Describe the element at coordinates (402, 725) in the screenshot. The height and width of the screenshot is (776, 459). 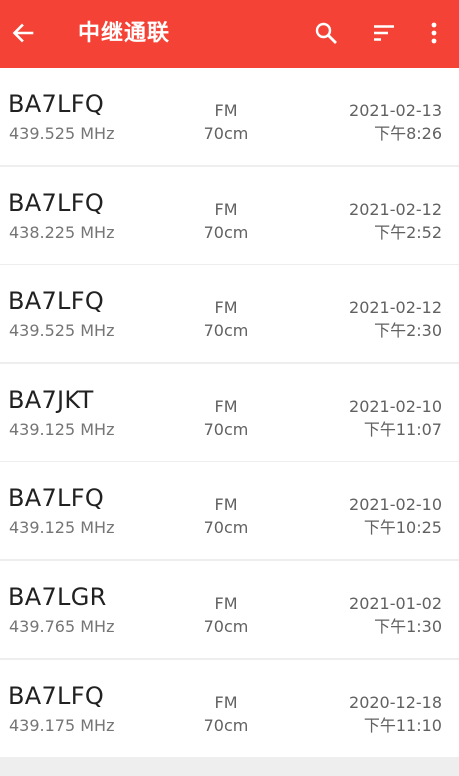
I see `time: 下午11:10` at that location.